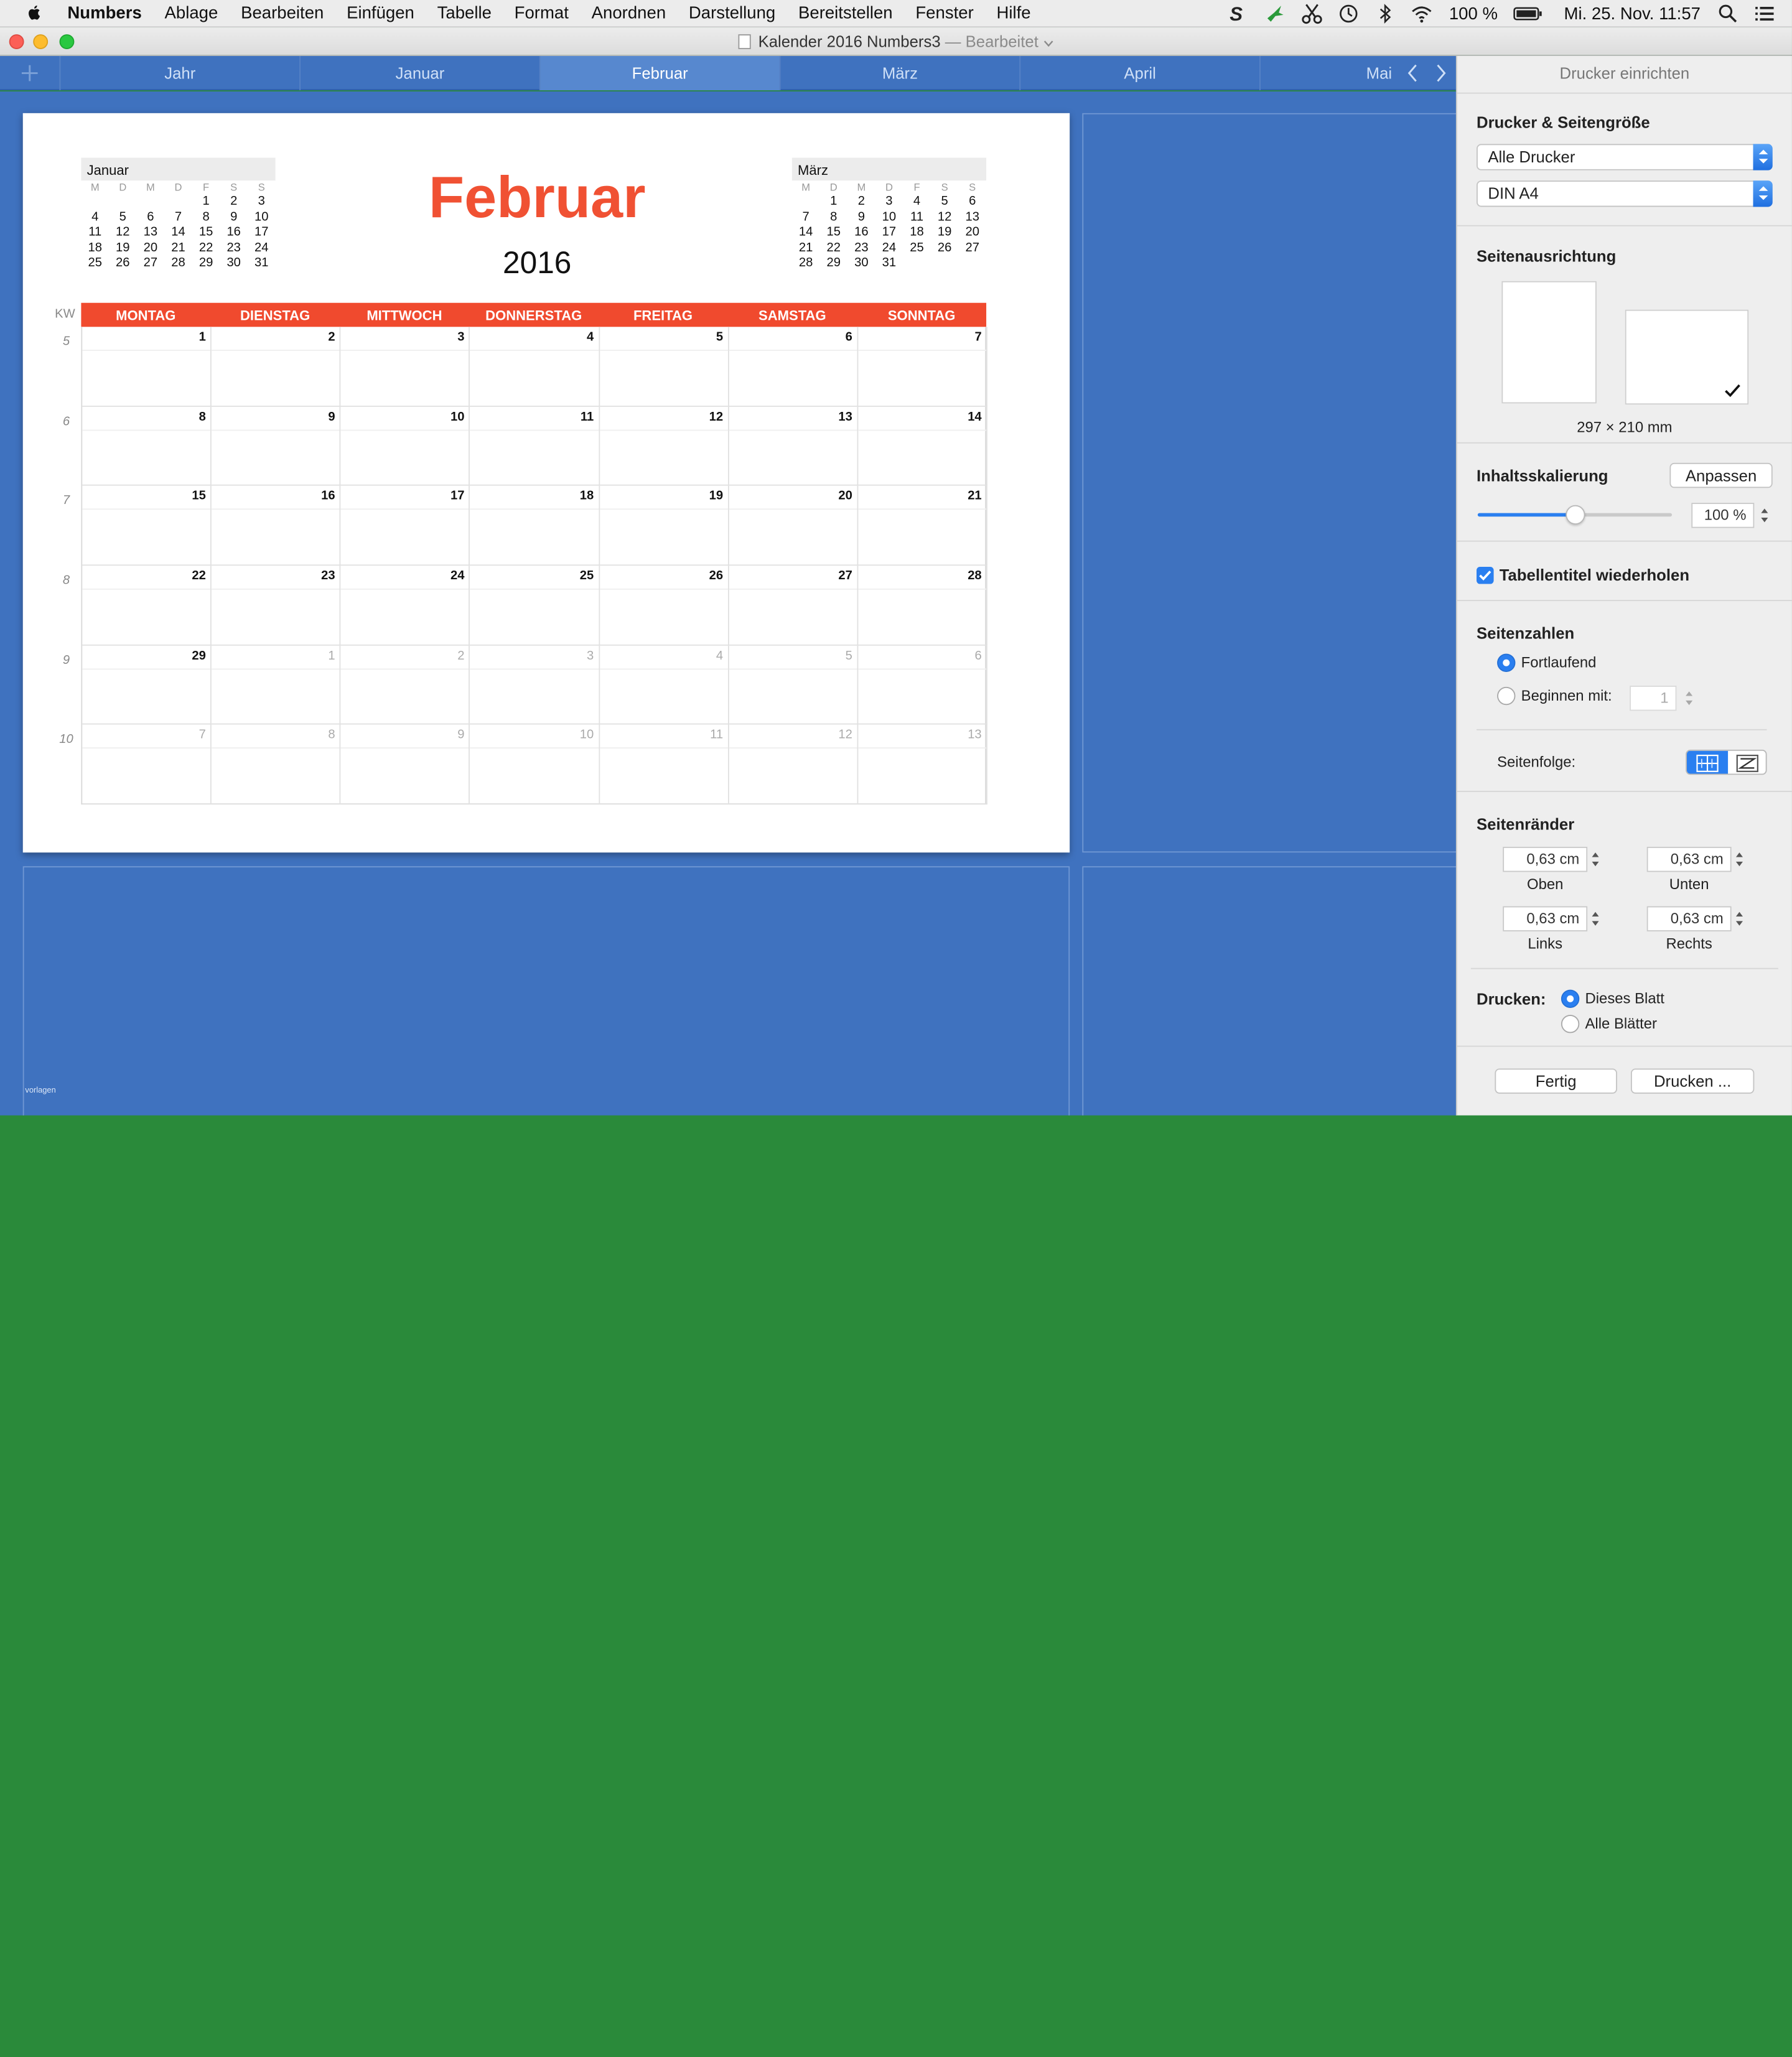  What do you see at coordinates (276, 606) in the screenshot?
I see `day-cell: 23` at bounding box center [276, 606].